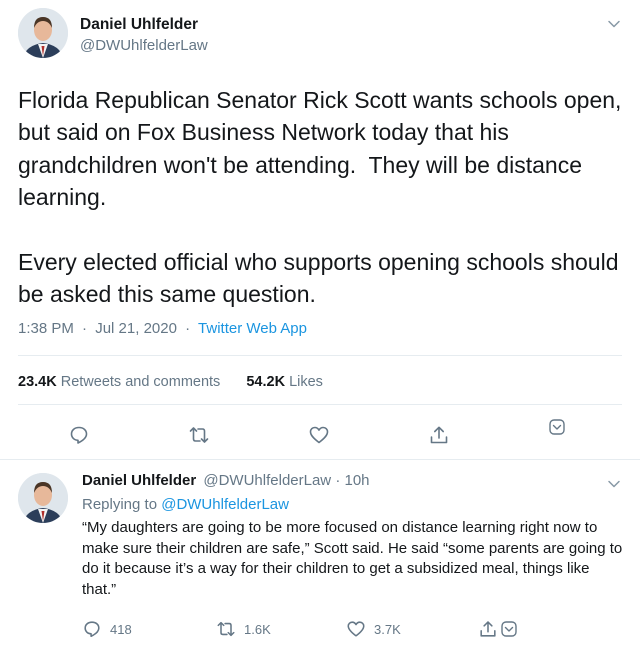  Describe the element at coordinates (225, 504) in the screenshot. I see `replying-to-handle: @DWUhlfelderLaw` at that location.